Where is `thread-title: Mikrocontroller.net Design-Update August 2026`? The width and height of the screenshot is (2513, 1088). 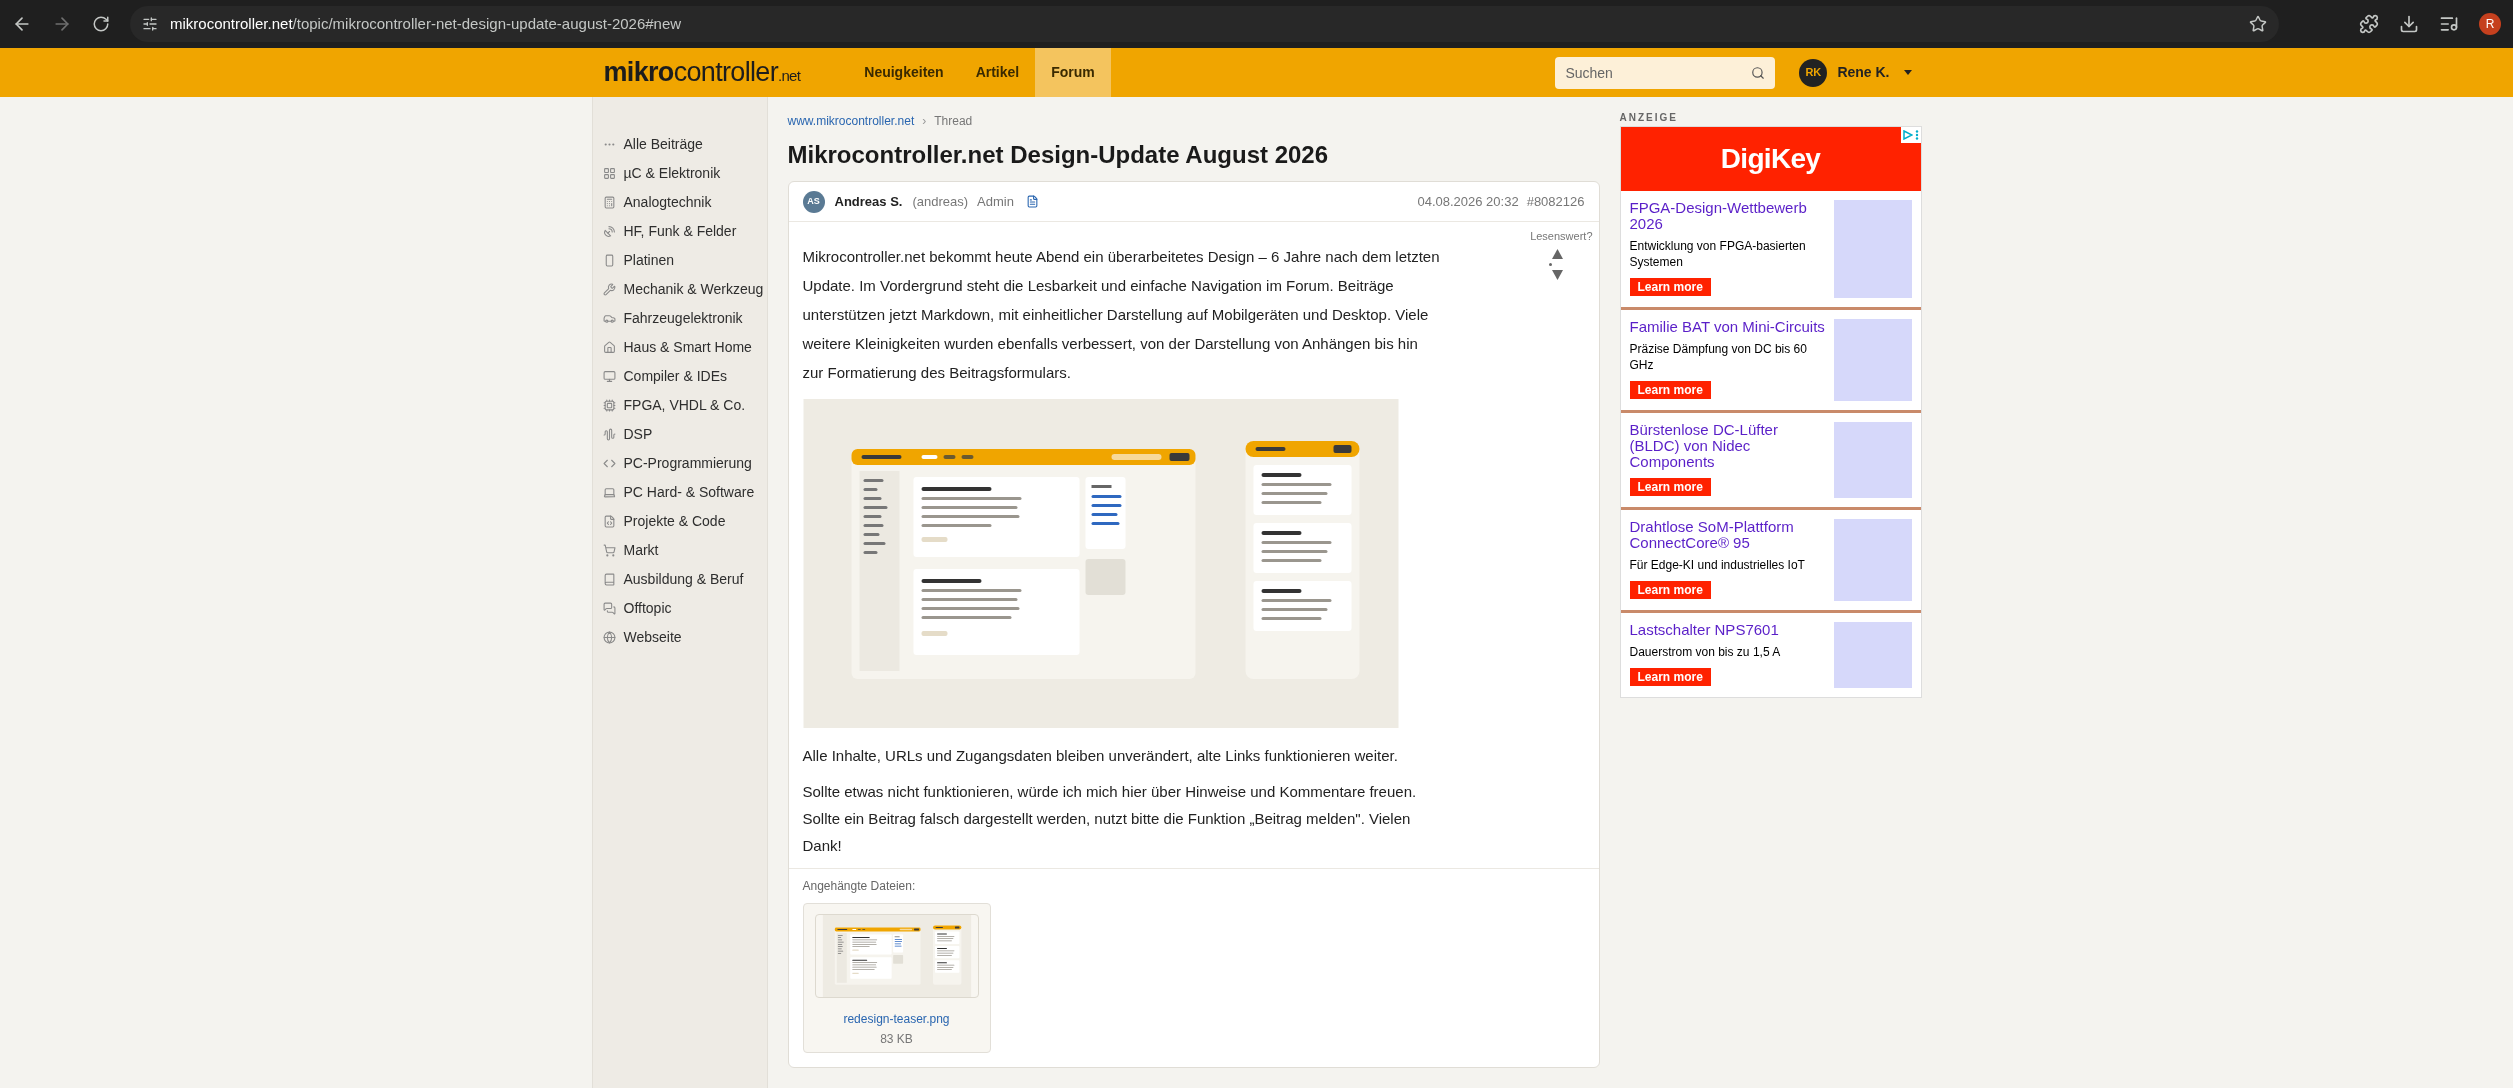 thread-title: Mikrocontroller.net Design-Update August 2026 is located at coordinates (1058, 155).